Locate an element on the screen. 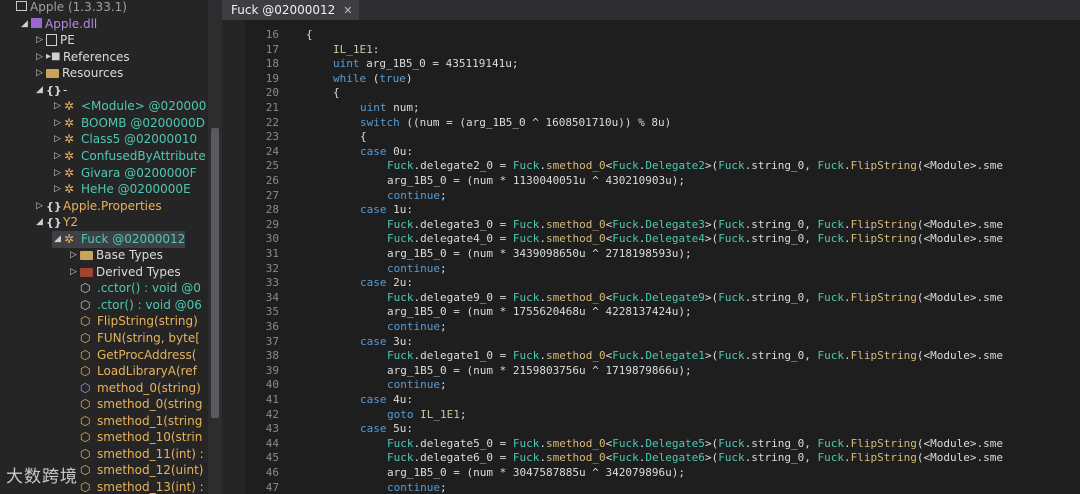 This screenshot has width=1080, height=494. tree-item-label: Apple.dll is located at coordinates (71, 23).